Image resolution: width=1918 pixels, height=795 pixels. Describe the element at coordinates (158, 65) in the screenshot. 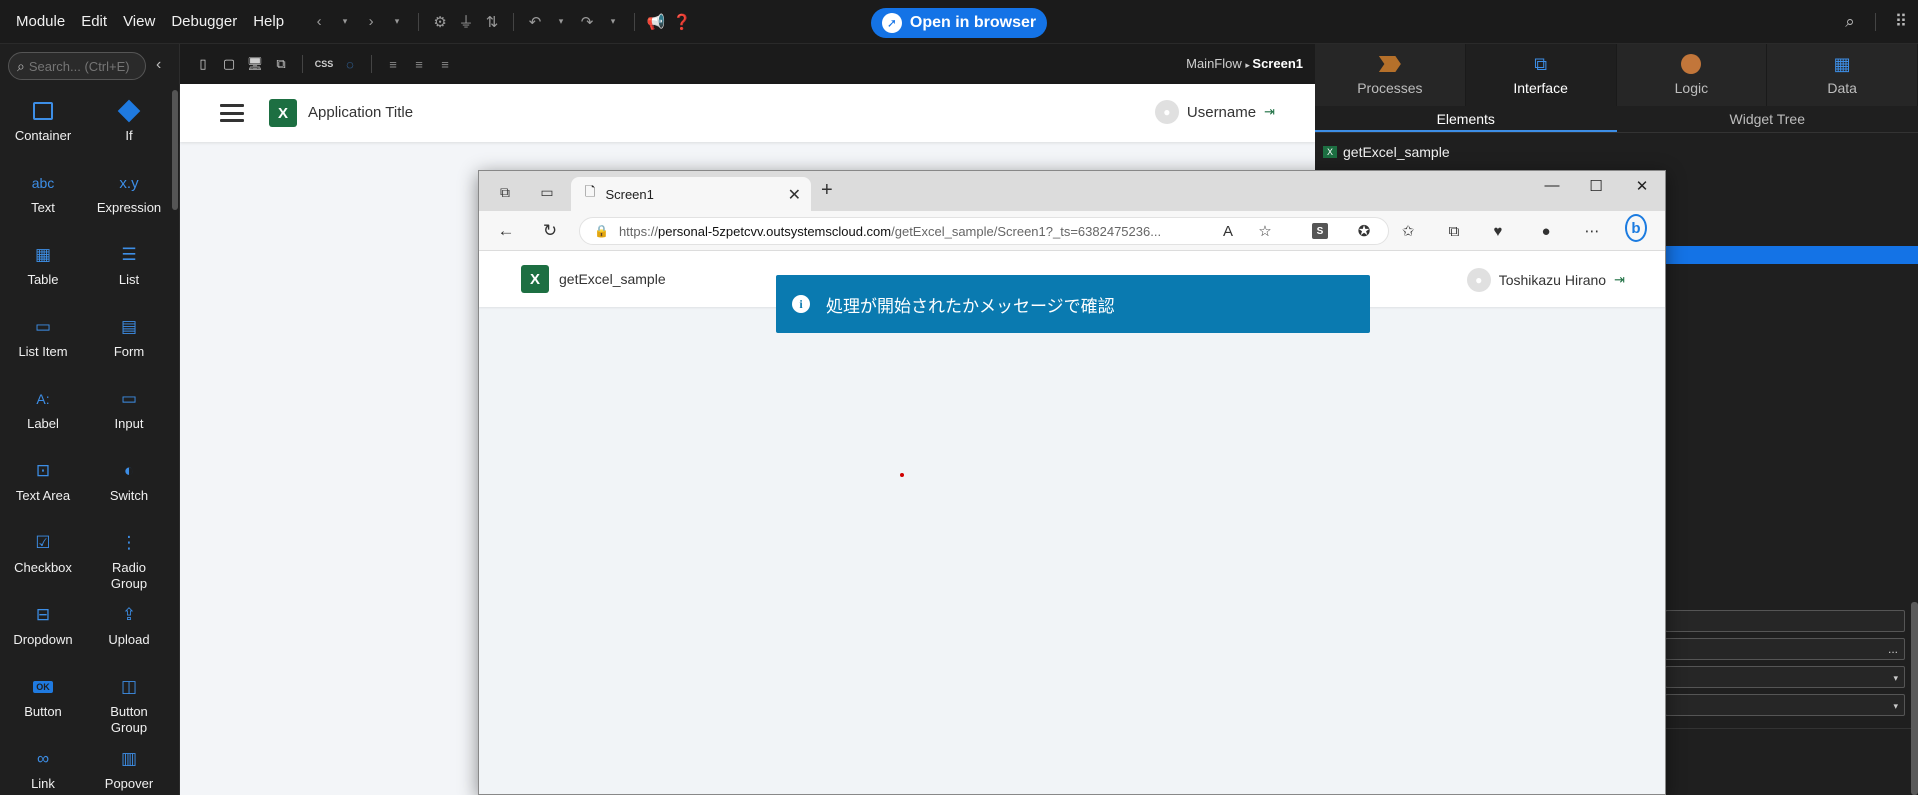

I see `collapse-toolbox-icon: ‹` at that location.